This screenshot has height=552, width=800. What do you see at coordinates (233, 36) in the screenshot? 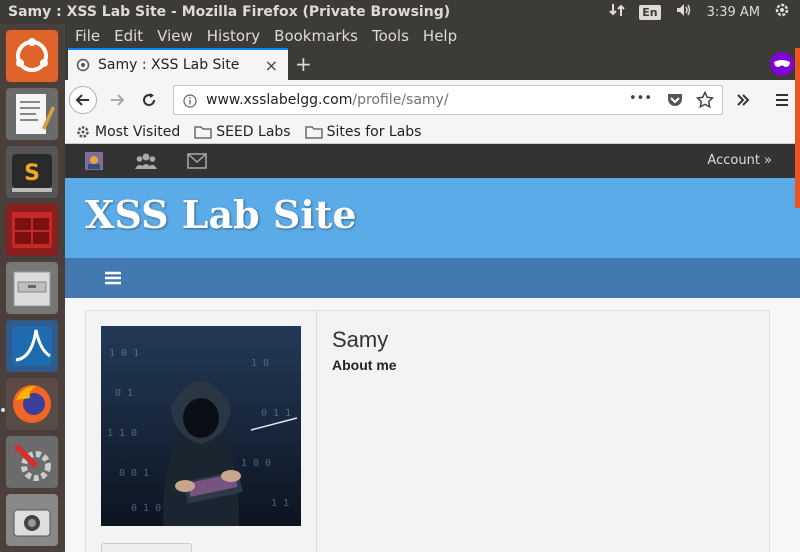
I see `menu-history: History` at bounding box center [233, 36].